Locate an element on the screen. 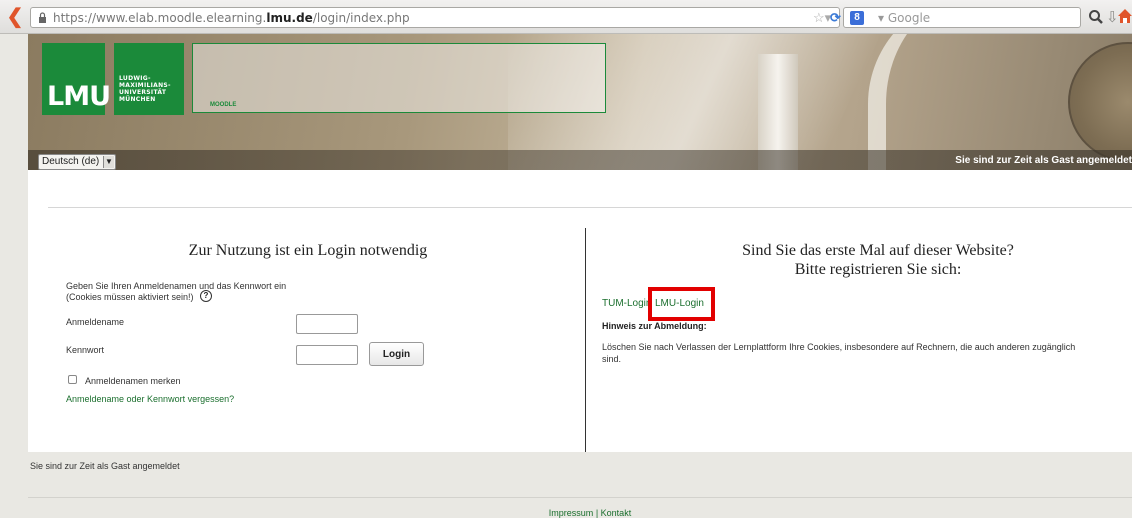 This screenshot has width=1132, height=518. uni-line-3: UNIVERSITÄT is located at coordinates (143, 92).